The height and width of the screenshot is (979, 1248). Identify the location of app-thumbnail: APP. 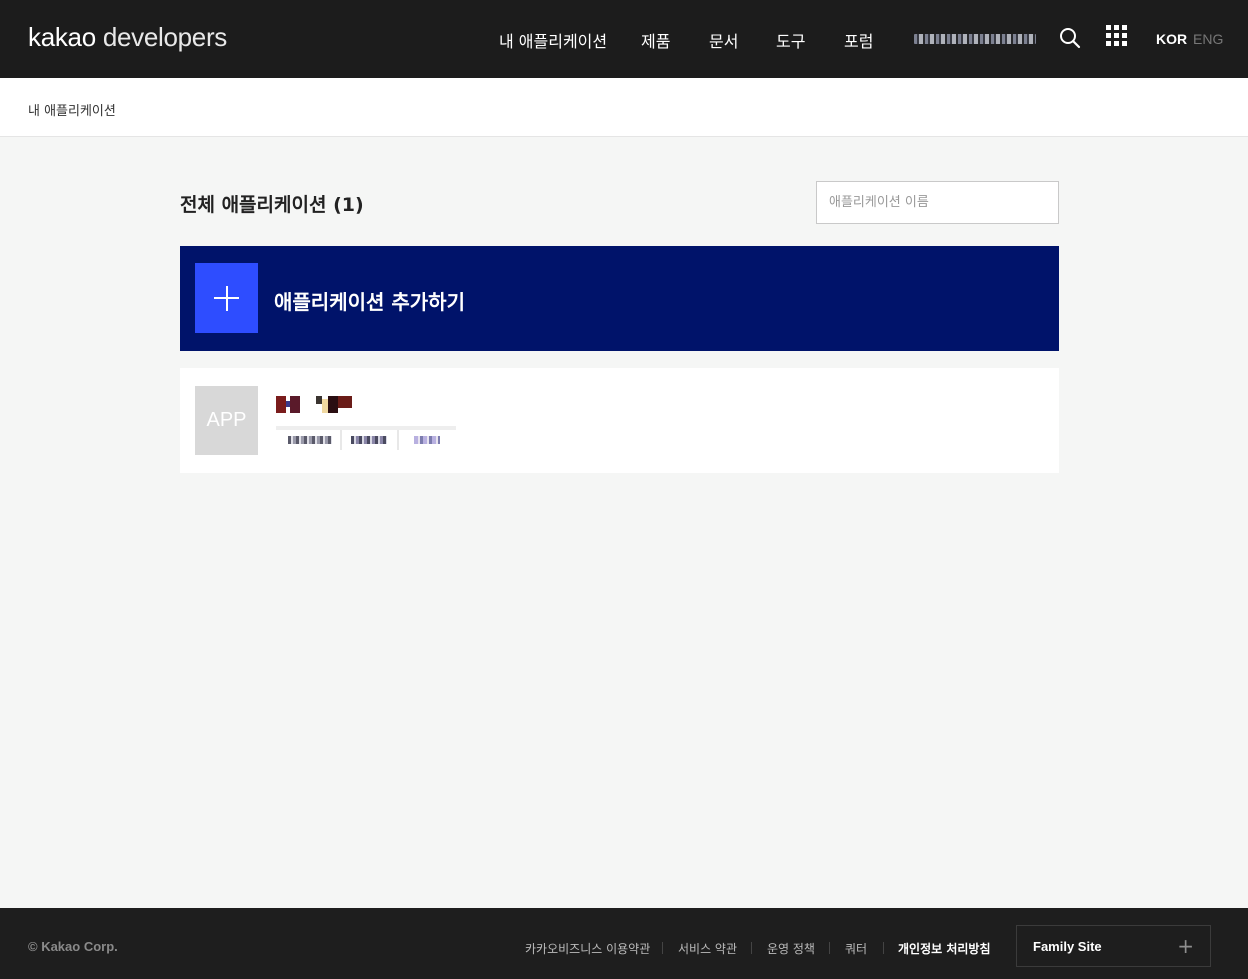
(226, 420).